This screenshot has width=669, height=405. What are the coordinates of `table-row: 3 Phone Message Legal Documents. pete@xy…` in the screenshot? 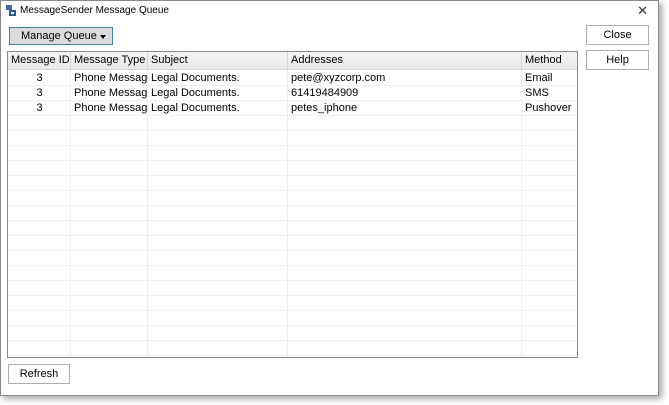 It's located at (292, 78).